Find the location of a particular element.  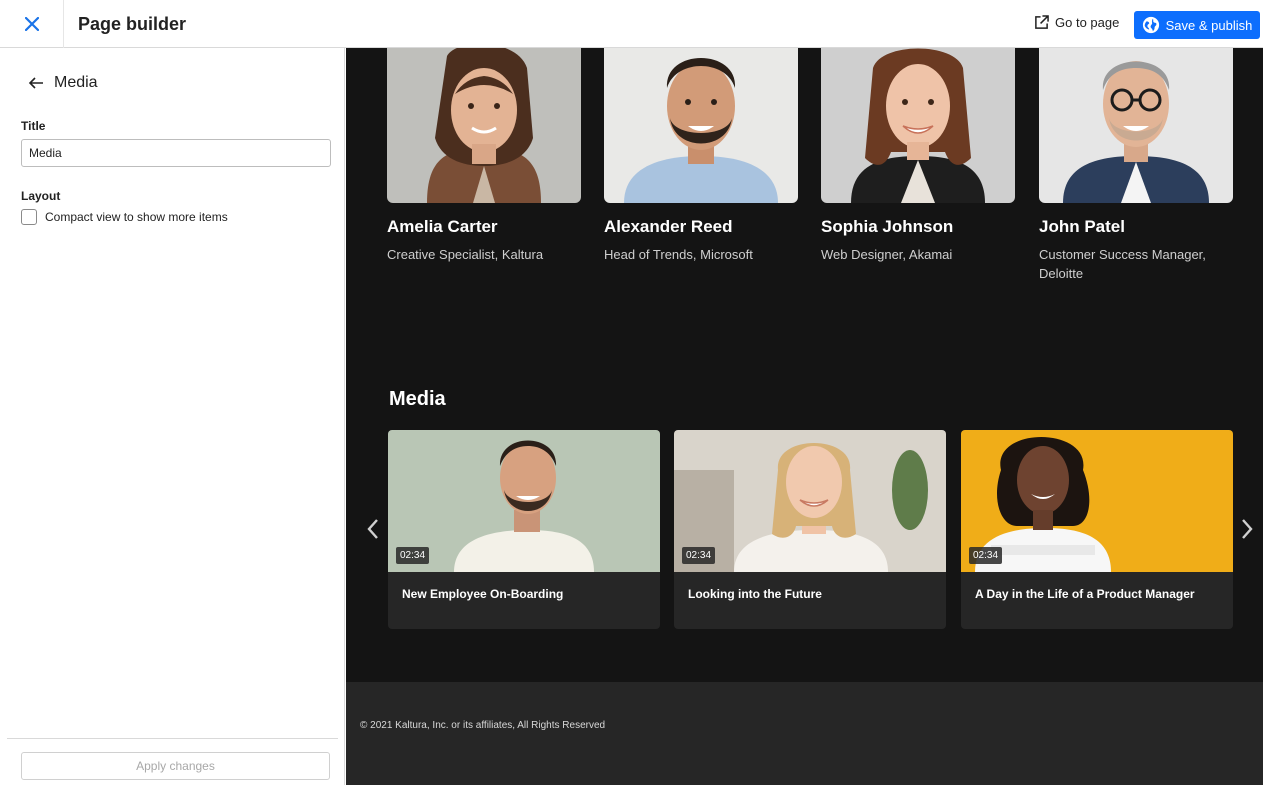

chevron-right-icon is located at coordinates (1247, 529).